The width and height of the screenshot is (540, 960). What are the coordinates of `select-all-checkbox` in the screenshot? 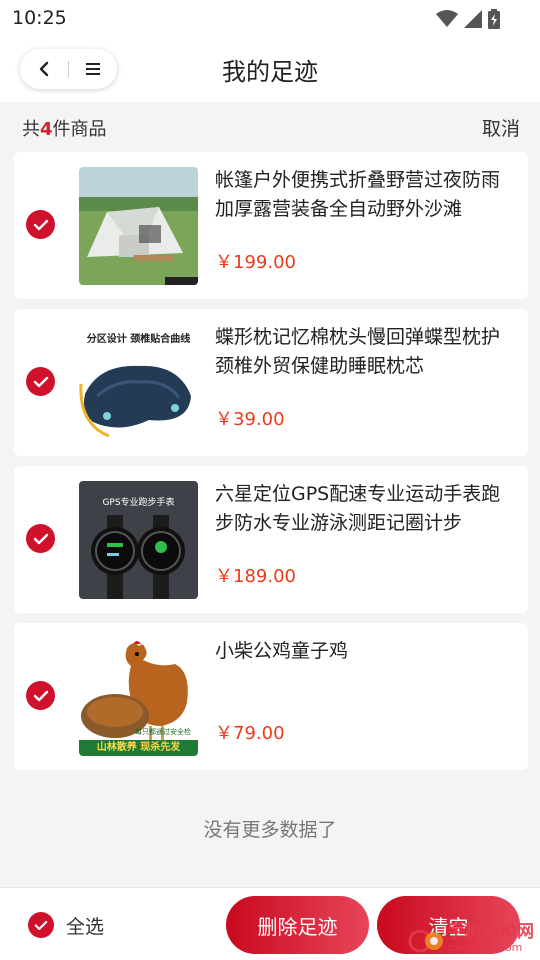 It's located at (41, 925).